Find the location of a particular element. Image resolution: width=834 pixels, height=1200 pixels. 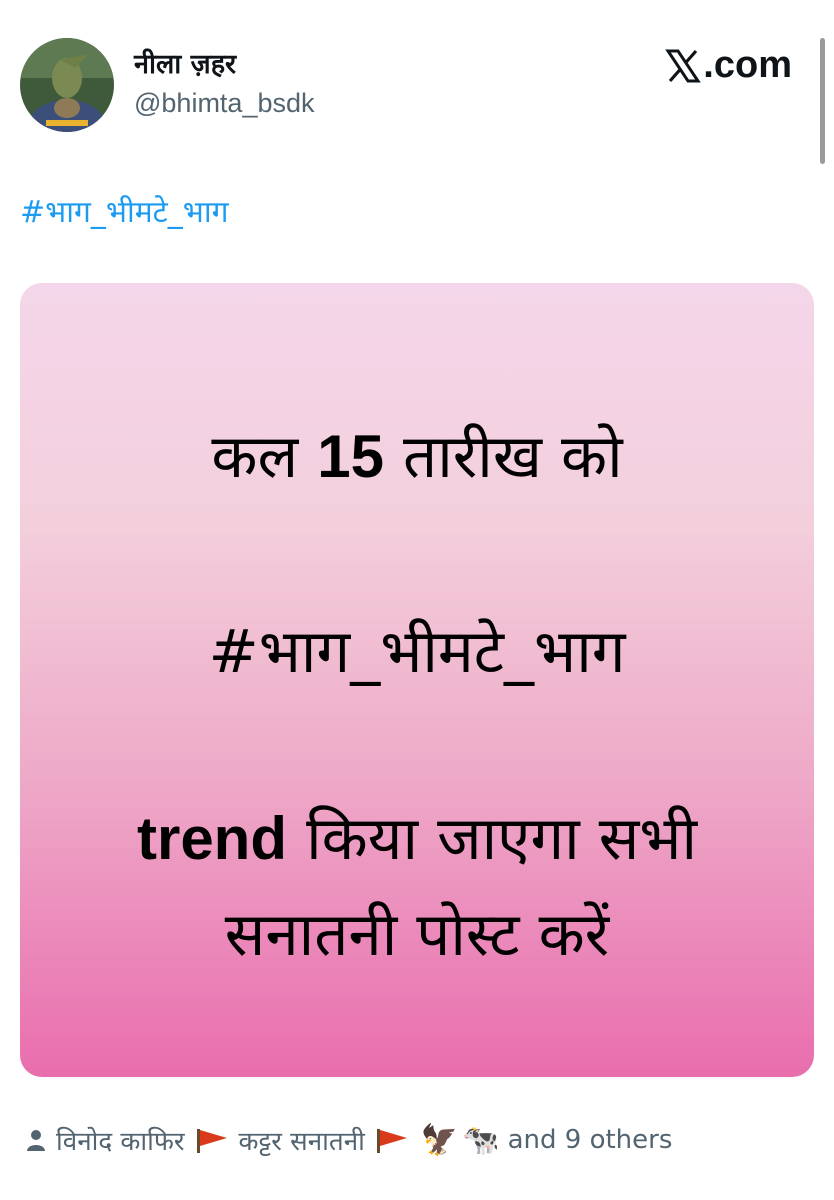

liker-name-2: कट्टर सनातनी is located at coordinates (302, 1140).